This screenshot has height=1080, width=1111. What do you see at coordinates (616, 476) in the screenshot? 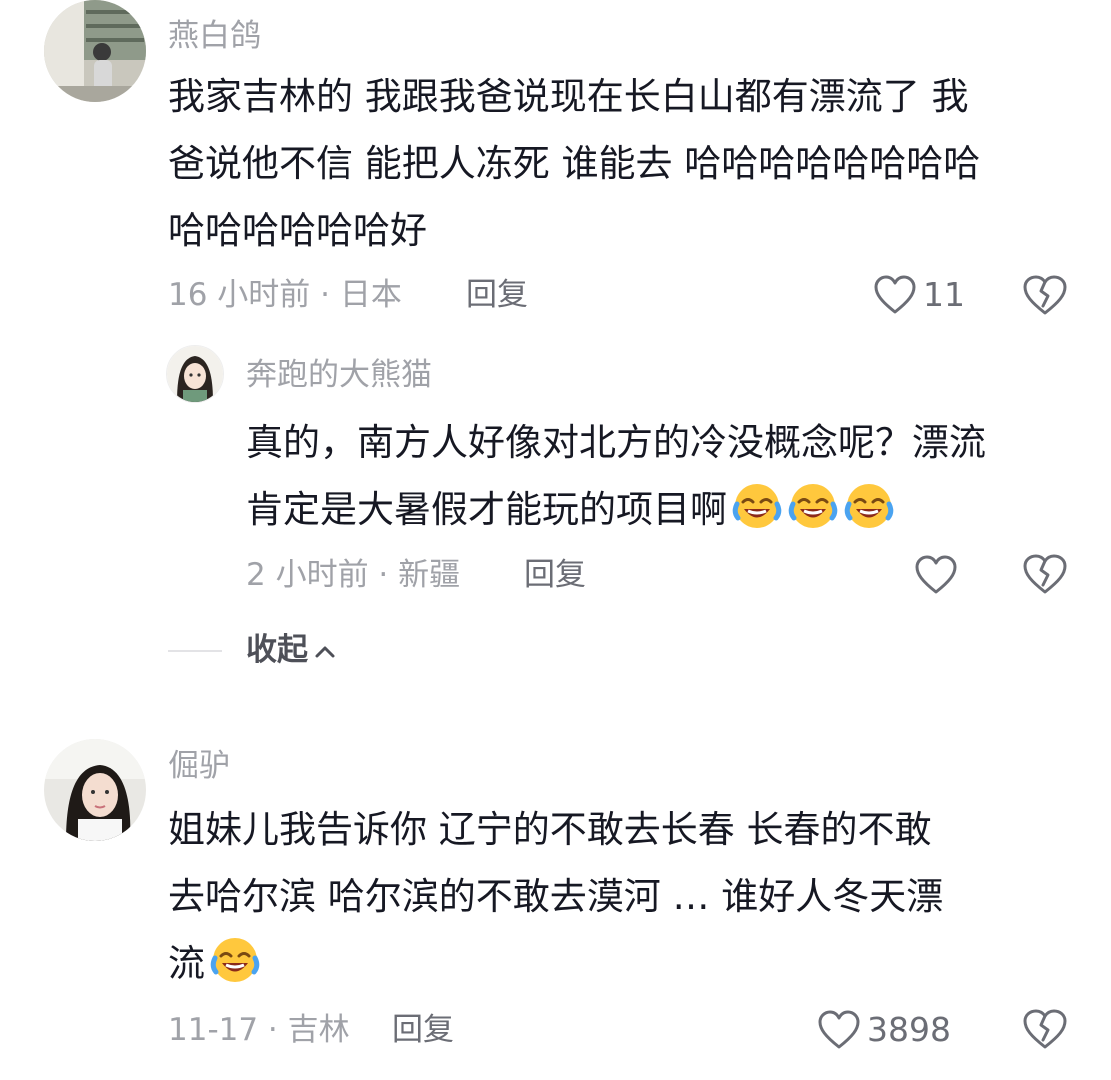
I see `comment-text: 真的，南方人好像对北方的冷没概念呢？漂流 肯定是大暑假才能玩的项目啊` at bounding box center [616, 476].